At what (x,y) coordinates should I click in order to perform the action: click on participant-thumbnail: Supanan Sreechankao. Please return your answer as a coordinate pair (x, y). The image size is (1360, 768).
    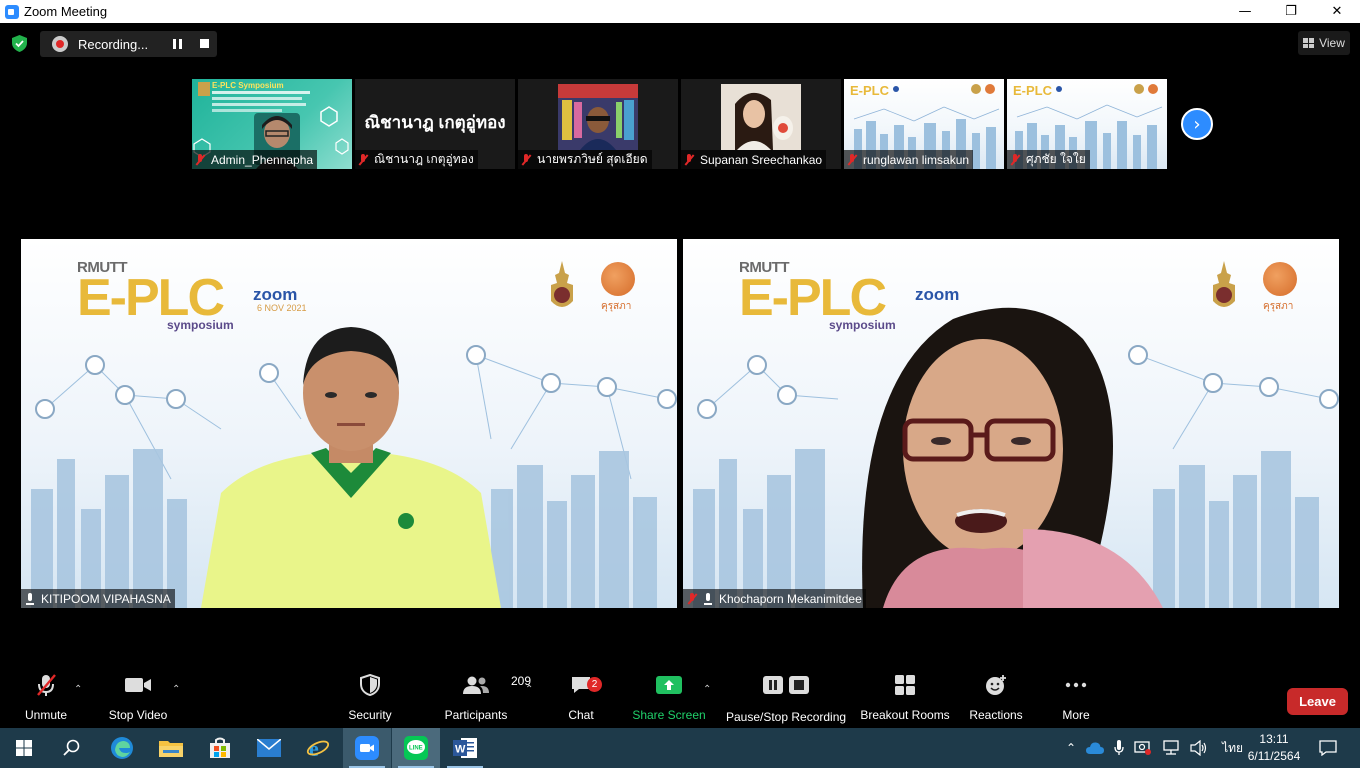
    Looking at the image, I should click on (761, 124).